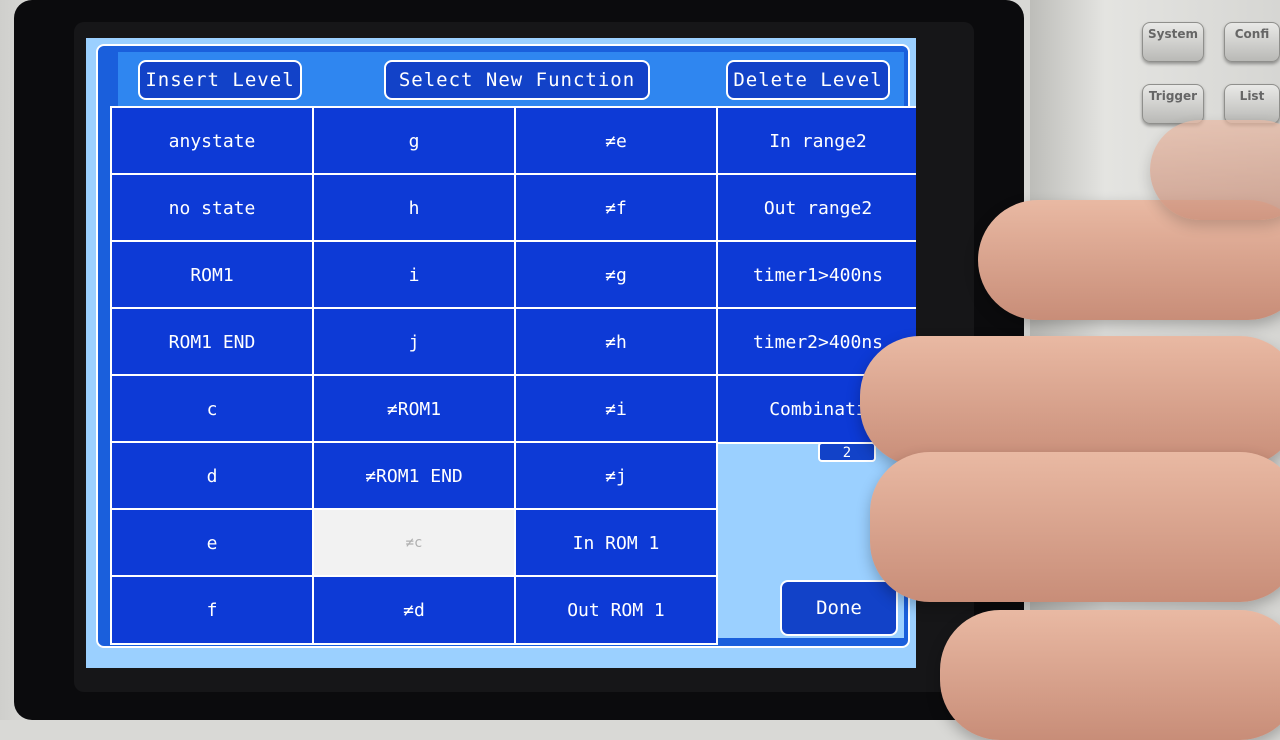 This screenshot has width=1280, height=740. What do you see at coordinates (616, 543) in the screenshot?
I see `function-cell: In ROM 1` at bounding box center [616, 543].